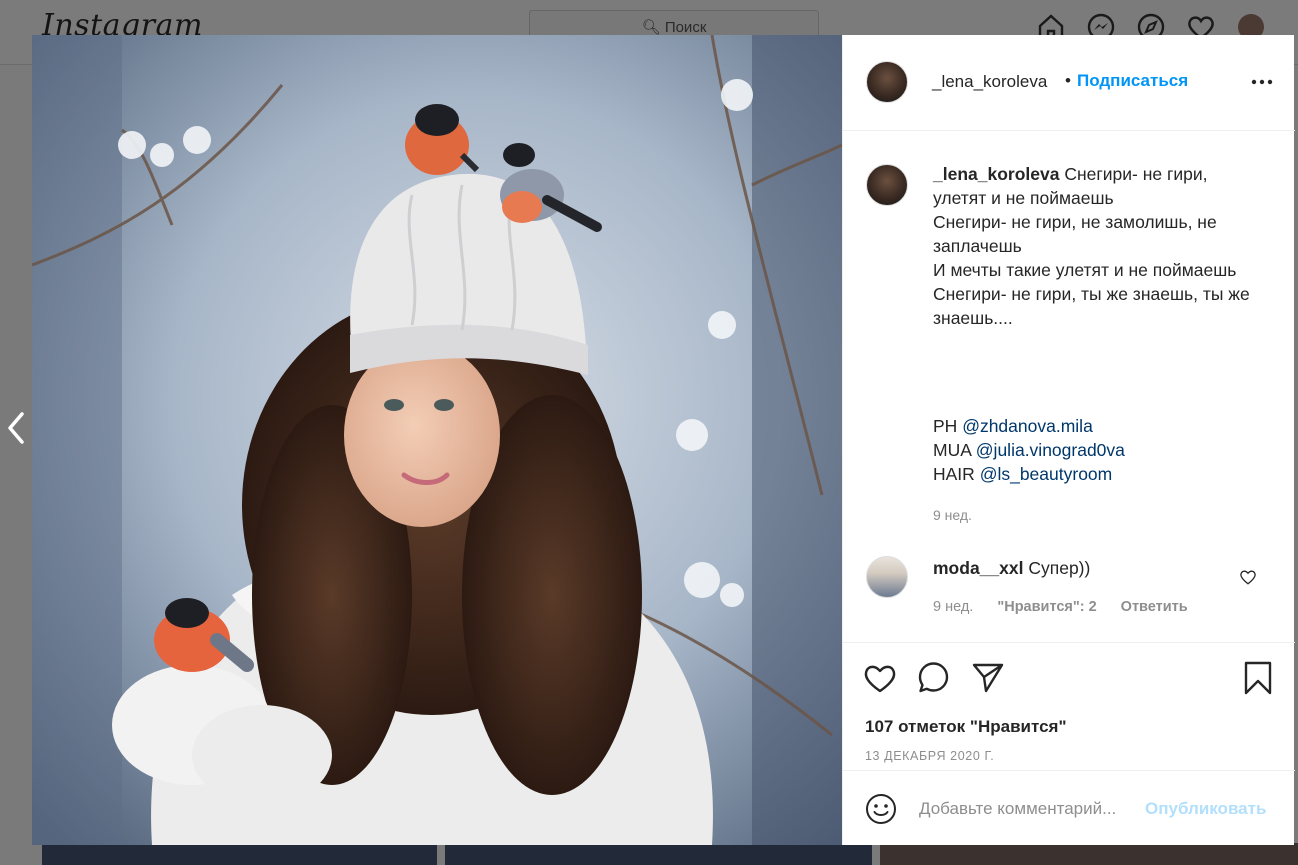 This screenshot has height=865, width=1298. What do you see at coordinates (1132, 81) in the screenshot?
I see `follow-button: Подписаться` at bounding box center [1132, 81].